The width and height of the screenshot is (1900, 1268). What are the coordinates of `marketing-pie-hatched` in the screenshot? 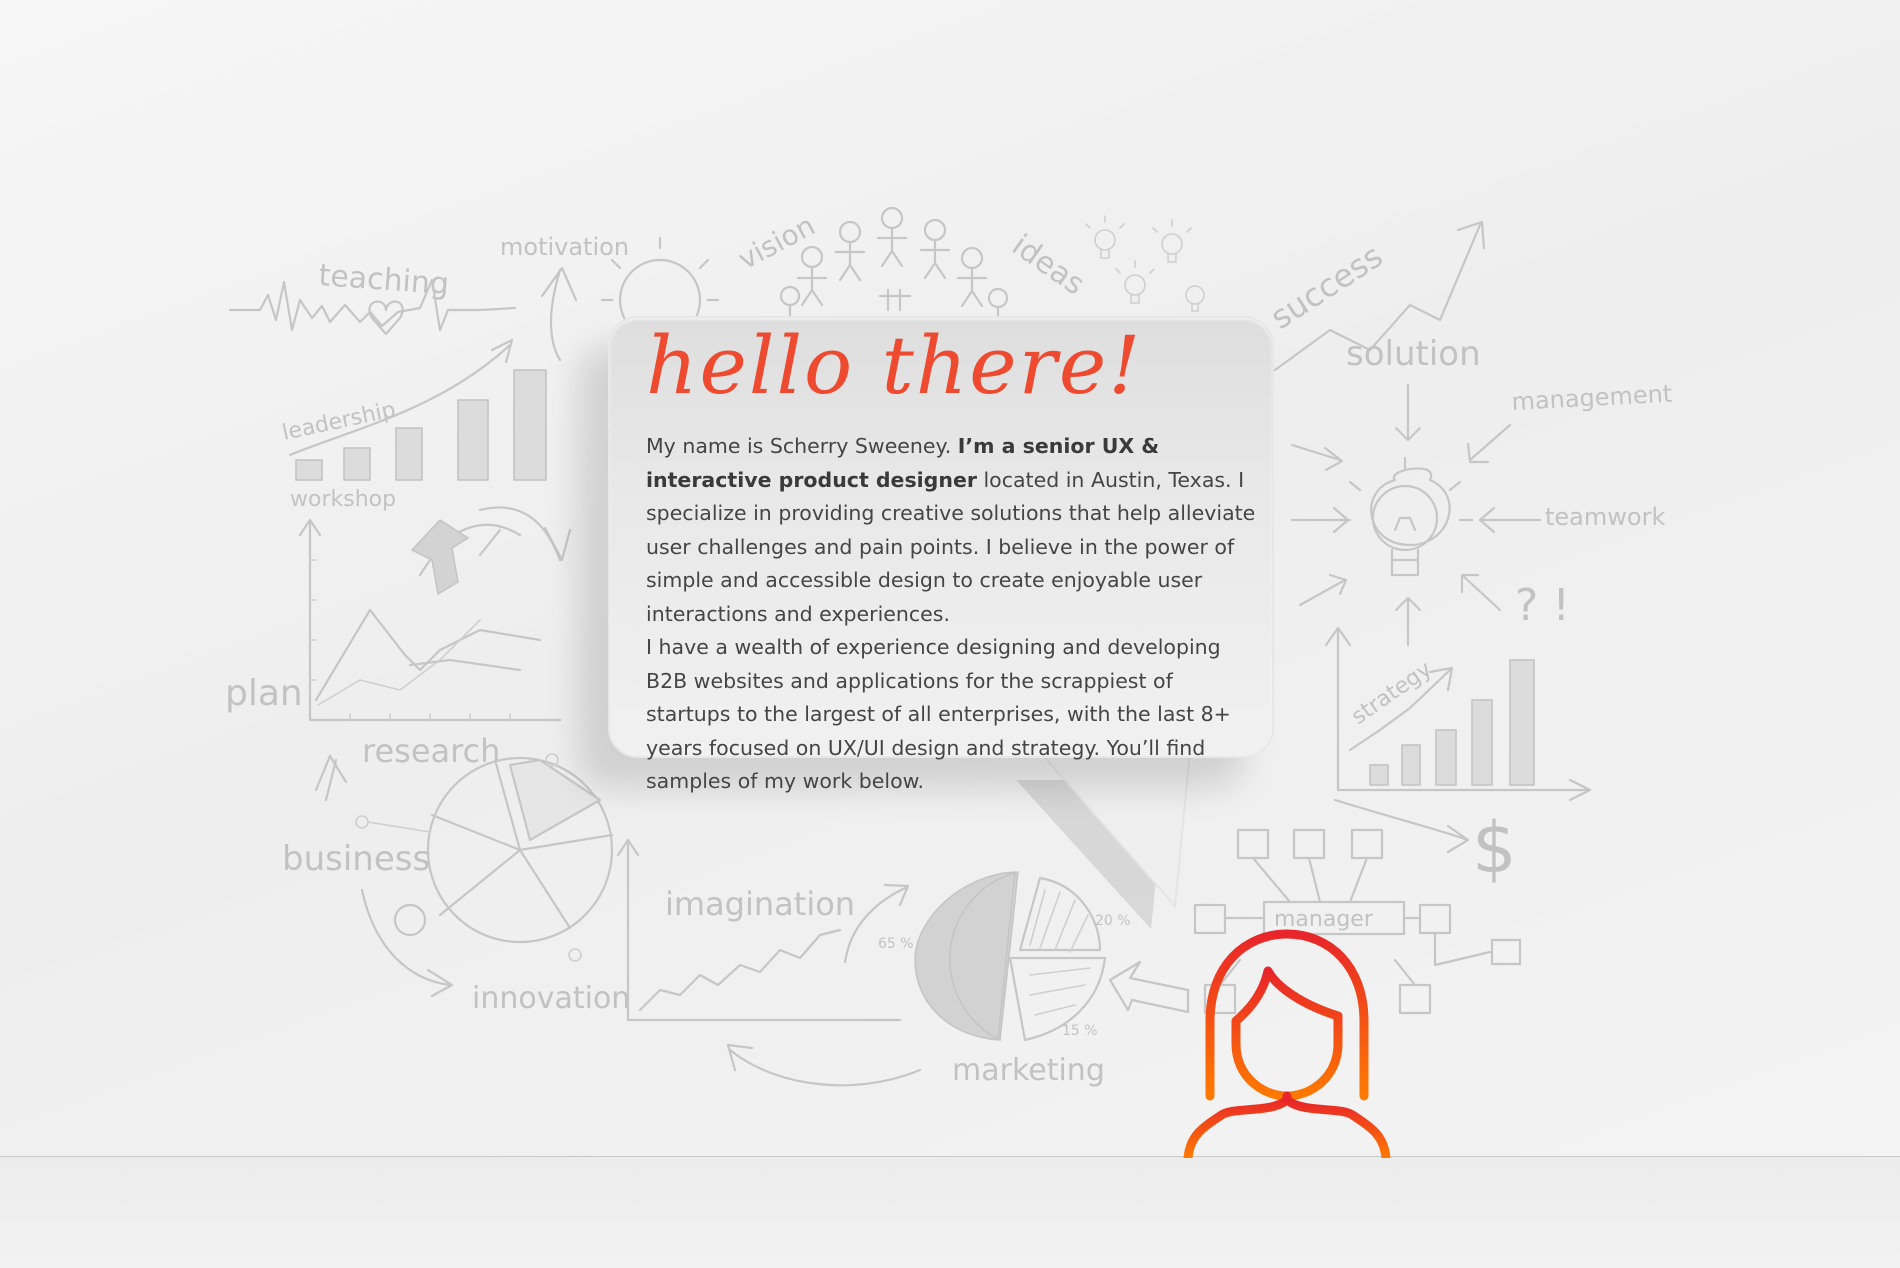 It's located at (1057, 959).